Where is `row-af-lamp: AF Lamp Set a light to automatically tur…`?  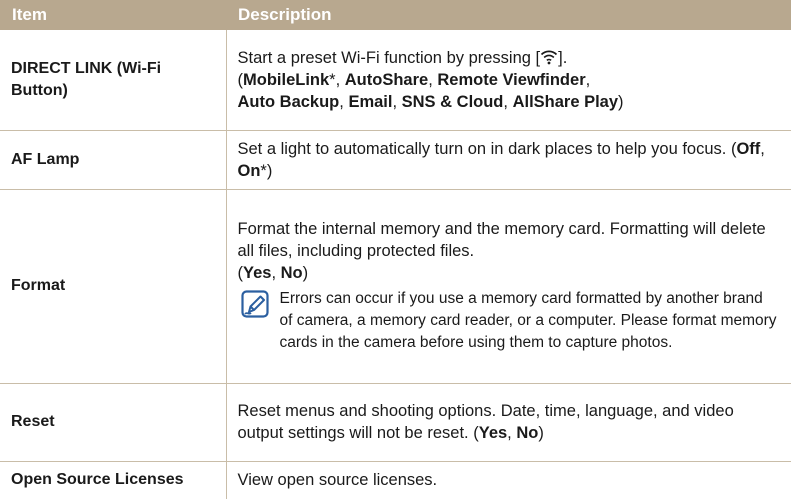 row-af-lamp: AF Lamp Set a light to automatically tur… is located at coordinates (395, 160).